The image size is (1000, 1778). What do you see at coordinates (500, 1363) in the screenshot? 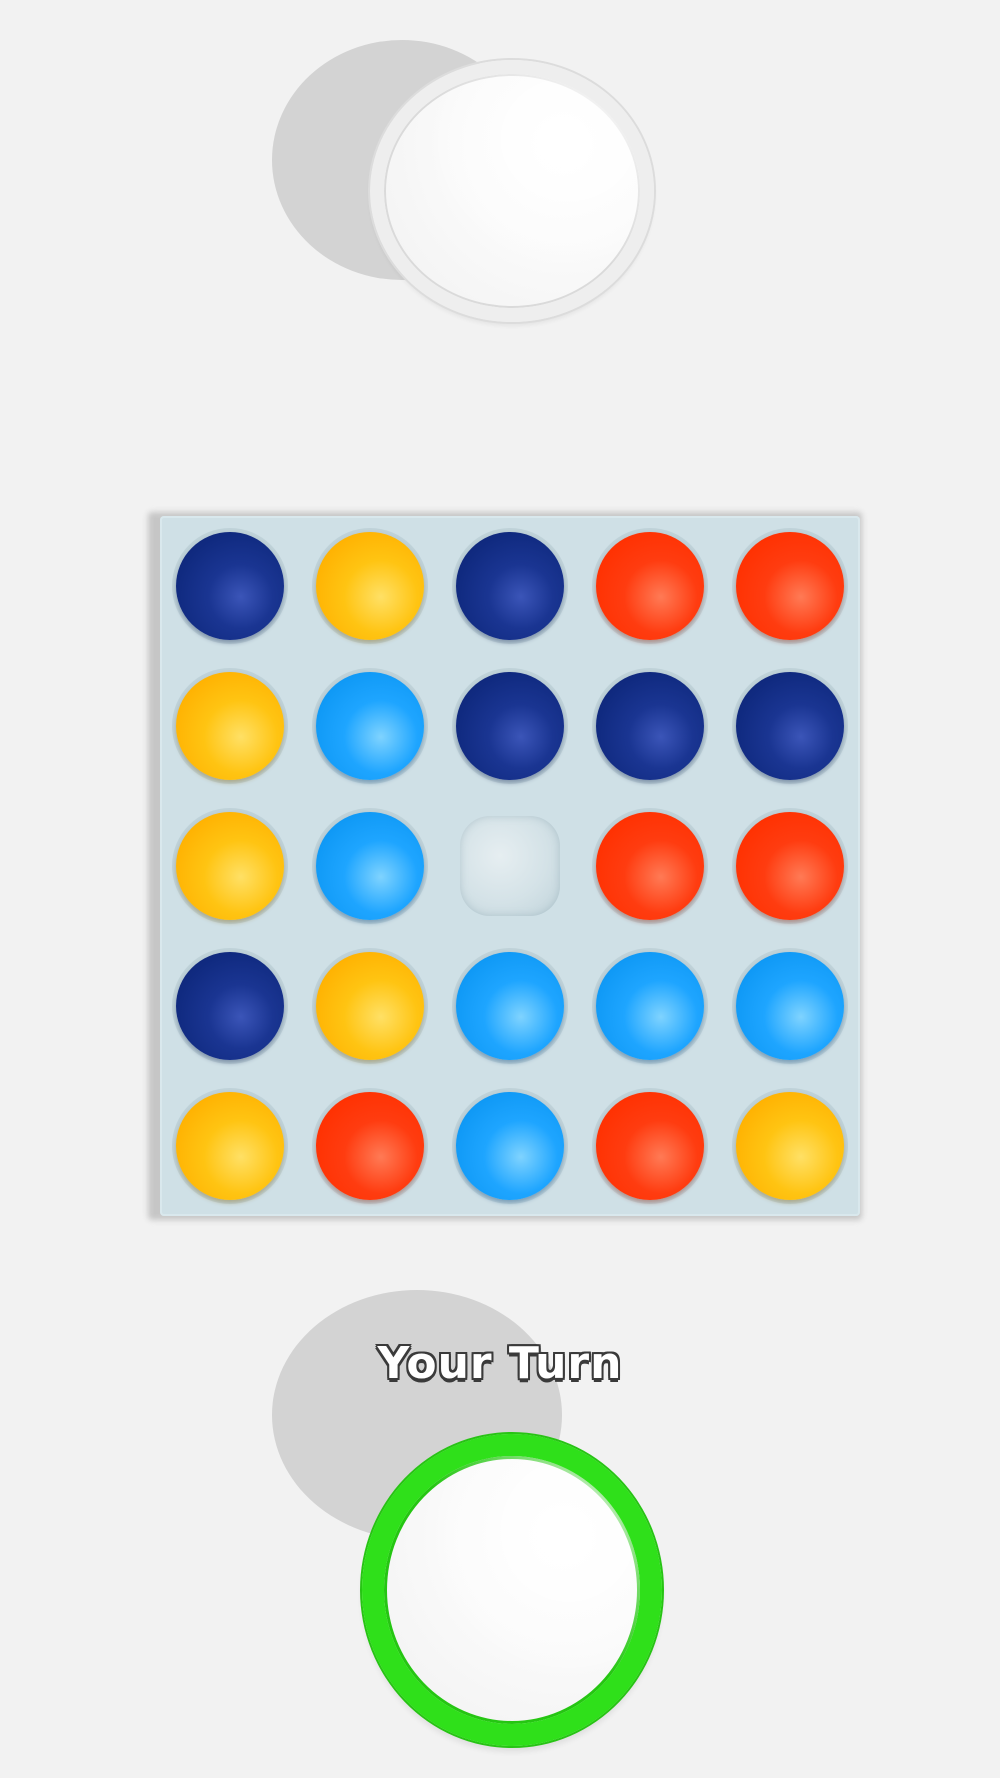
I see `turn-status-label: Your Turn` at bounding box center [500, 1363].